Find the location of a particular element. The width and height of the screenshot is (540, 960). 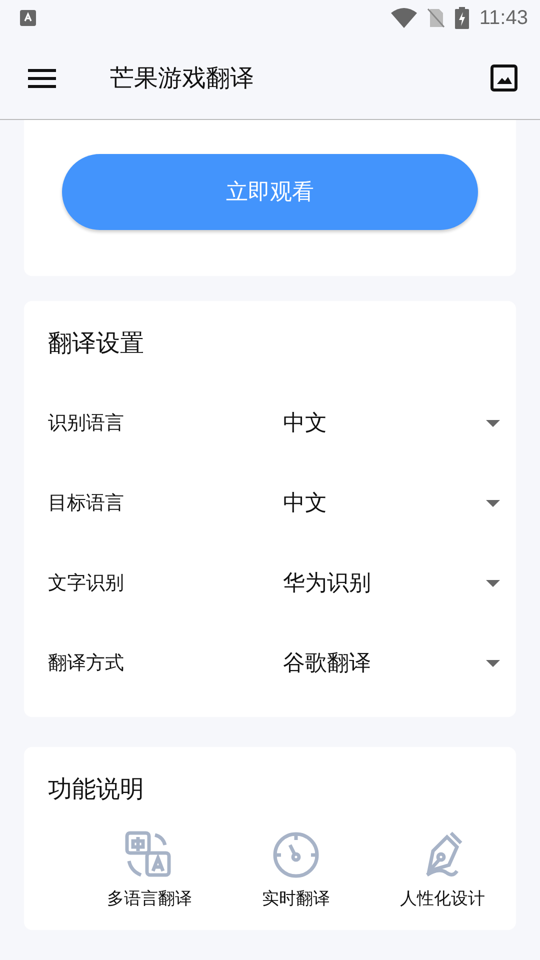

setting-label: 识别语言 is located at coordinates (86, 423).